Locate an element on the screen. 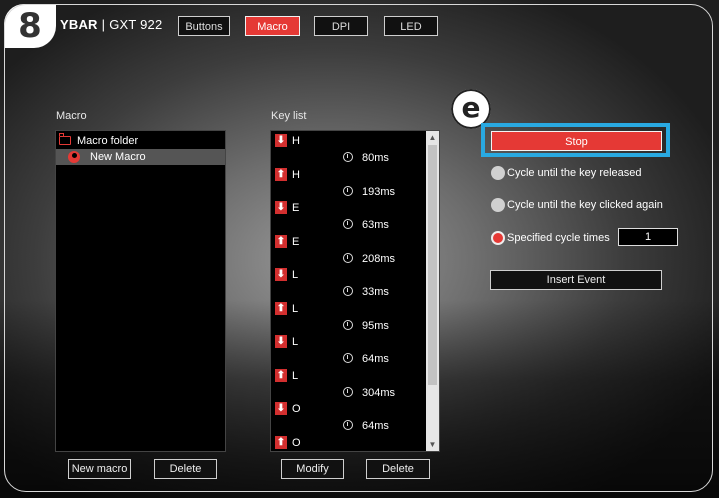  delay-value: 208ms is located at coordinates (379, 258).